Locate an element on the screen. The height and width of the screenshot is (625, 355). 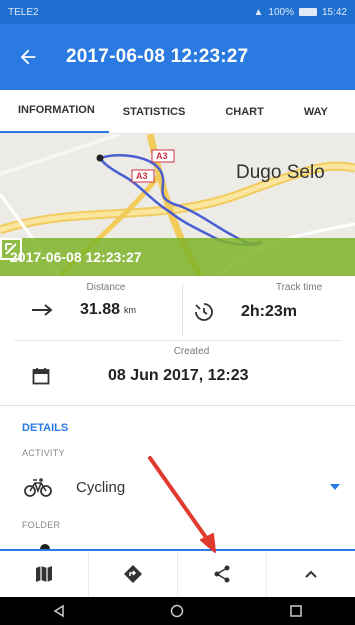
system-back-icon is located at coordinates (59, 611).